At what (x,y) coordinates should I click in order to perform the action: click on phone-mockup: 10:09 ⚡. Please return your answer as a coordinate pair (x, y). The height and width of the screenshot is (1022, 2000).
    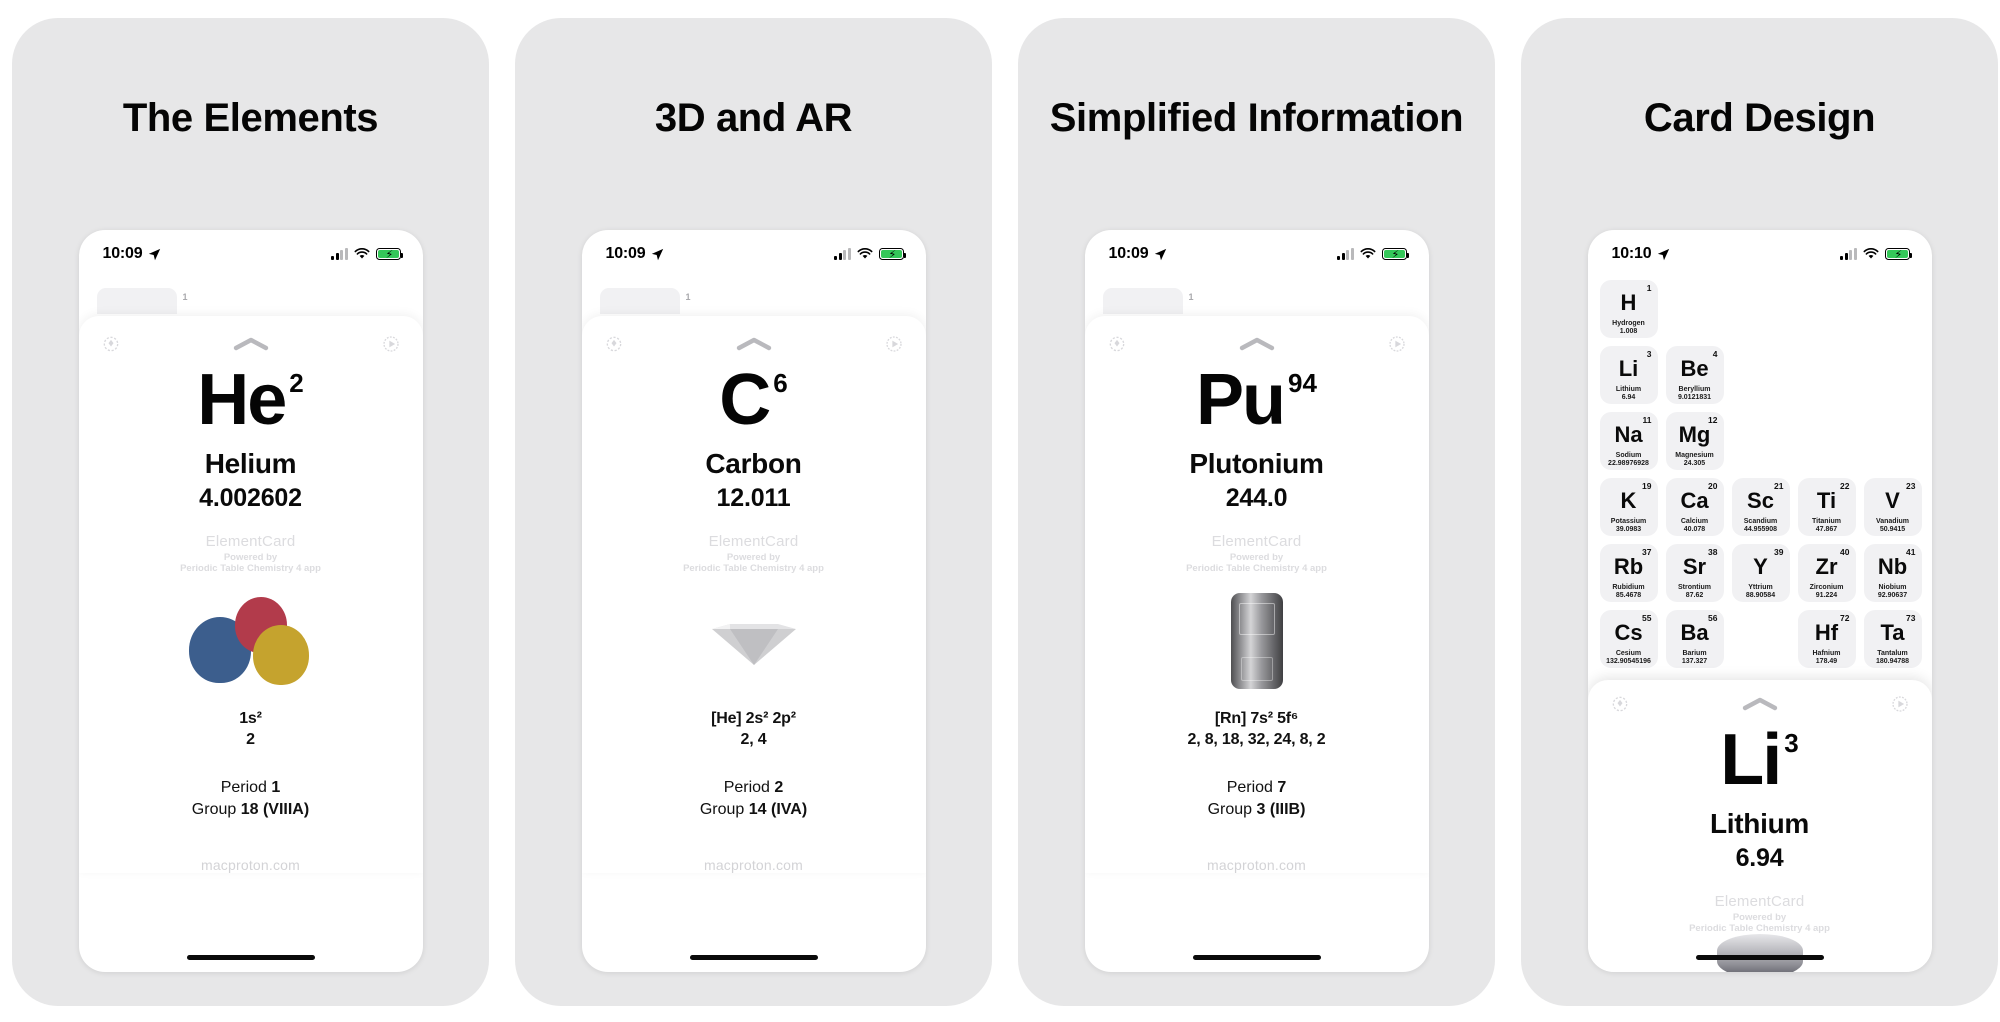
    Looking at the image, I should click on (753, 601).